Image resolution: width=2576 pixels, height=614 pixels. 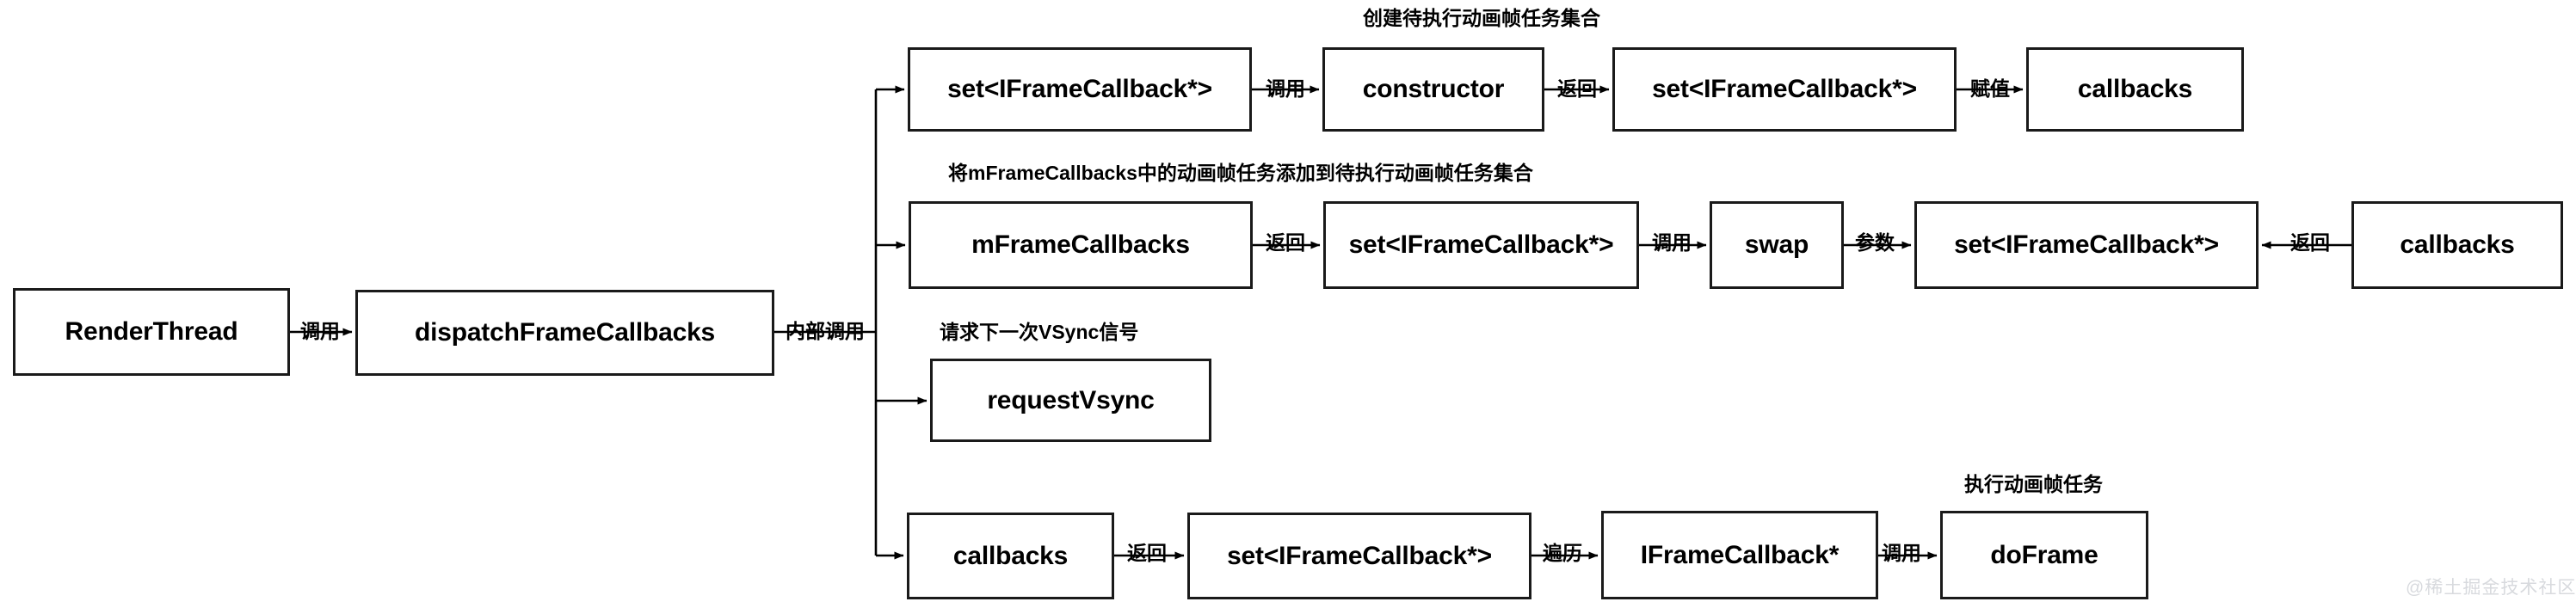 I want to click on edge-label-row2-return-2: 返回, so click(x=2310, y=242).